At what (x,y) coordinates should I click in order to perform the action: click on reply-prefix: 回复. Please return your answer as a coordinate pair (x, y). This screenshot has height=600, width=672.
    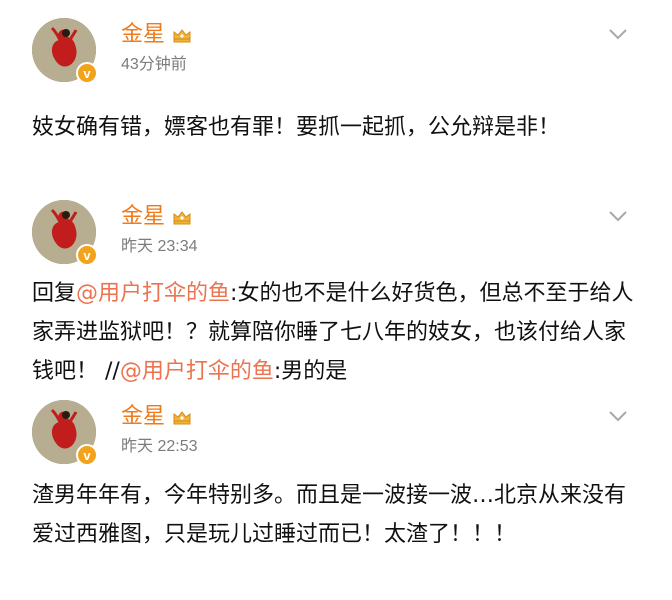
    Looking at the image, I should click on (54, 293).